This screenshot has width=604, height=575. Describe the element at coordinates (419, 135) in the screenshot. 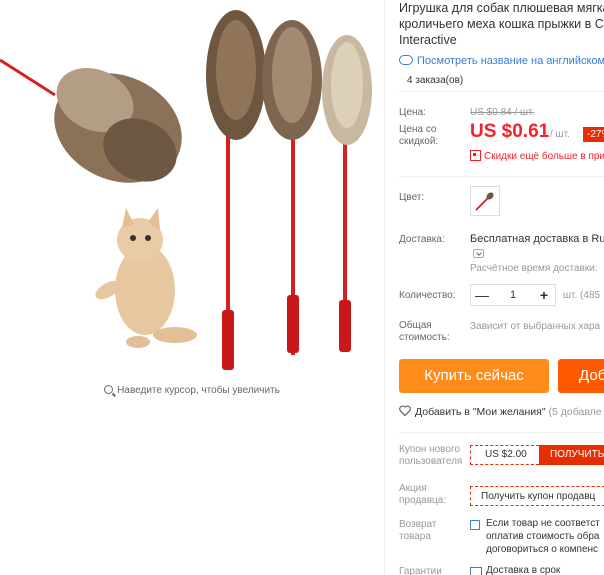

I see `sale-price-label: Цена со скидкой:` at that location.